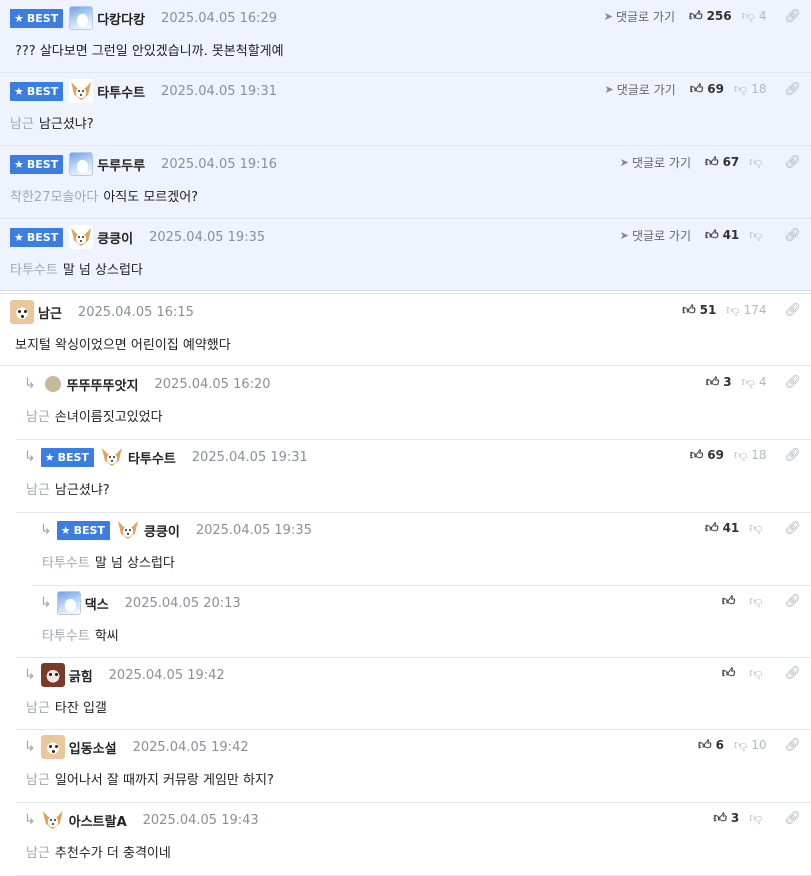  I want to click on author-name: 다캉다캉, so click(121, 18).